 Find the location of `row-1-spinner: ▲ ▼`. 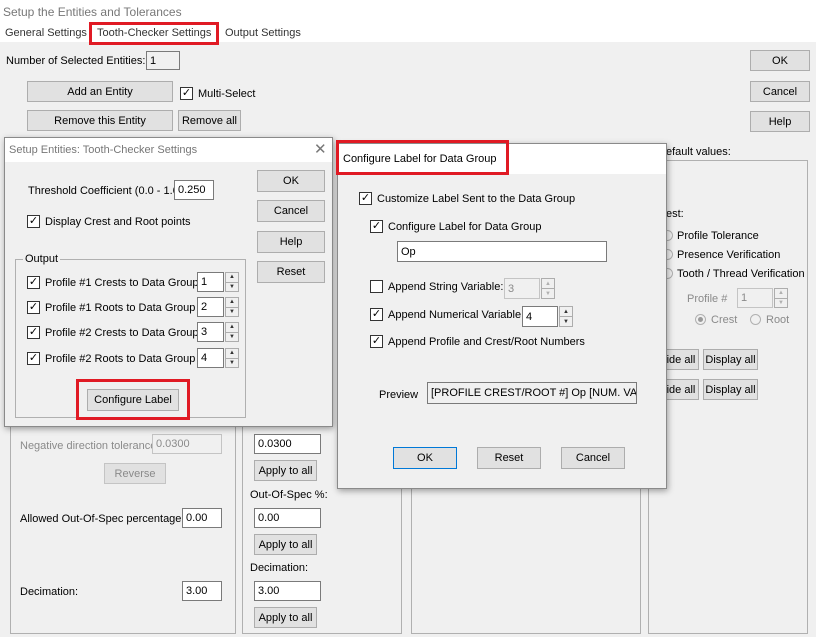

row-1-spinner: ▲ ▼ is located at coordinates (232, 282).